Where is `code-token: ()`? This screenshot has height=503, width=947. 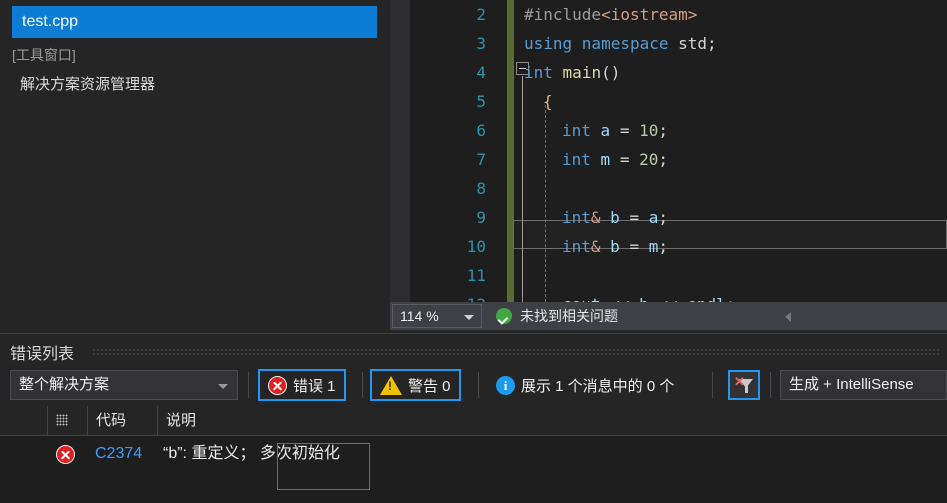 code-token: () is located at coordinates (611, 72).